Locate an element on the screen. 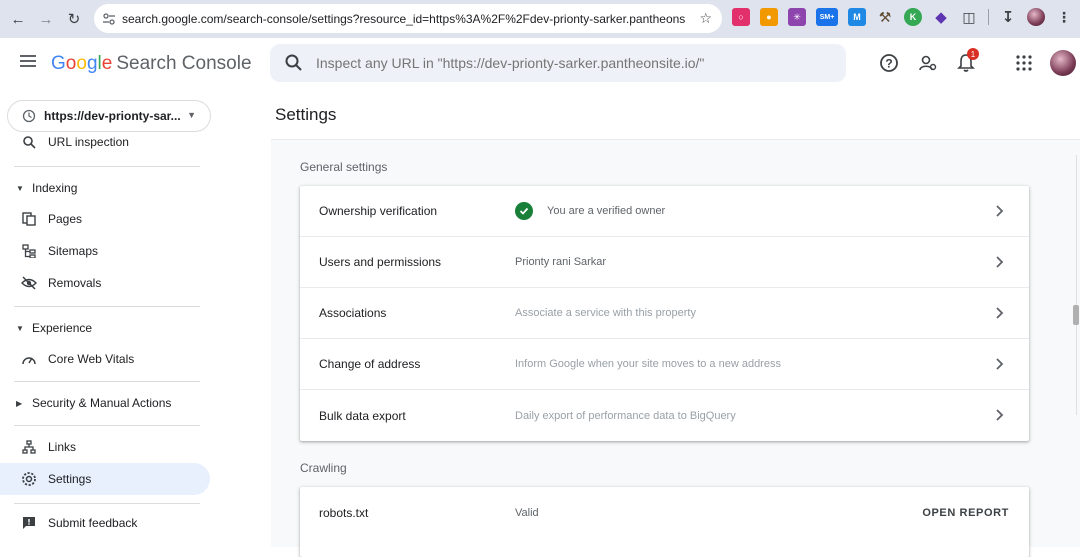 The height and width of the screenshot is (557, 1080). toolbar-divider is located at coordinates (988, 17).